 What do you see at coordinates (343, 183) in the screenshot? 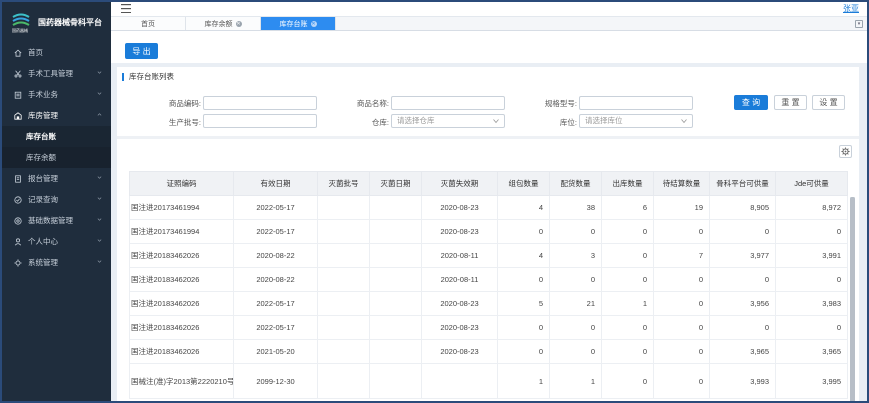
I see `column-header: 灭菌批号` at bounding box center [343, 183].